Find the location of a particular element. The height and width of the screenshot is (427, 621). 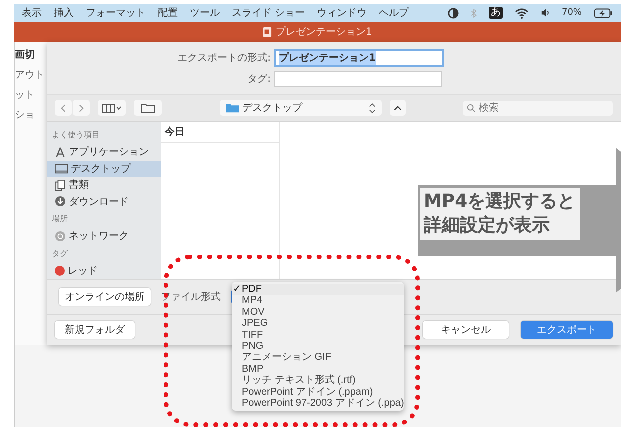

sidebar-label: 画切 is located at coordinates (25, 55).